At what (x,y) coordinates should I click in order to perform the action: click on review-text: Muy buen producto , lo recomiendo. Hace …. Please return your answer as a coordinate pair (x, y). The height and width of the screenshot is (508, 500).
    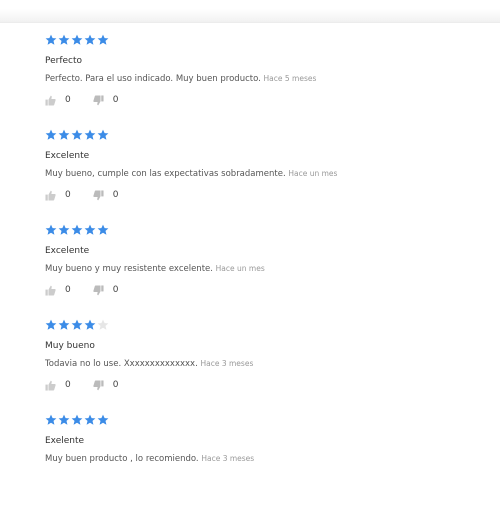
    Looking at the image, I should click on (260, 459).